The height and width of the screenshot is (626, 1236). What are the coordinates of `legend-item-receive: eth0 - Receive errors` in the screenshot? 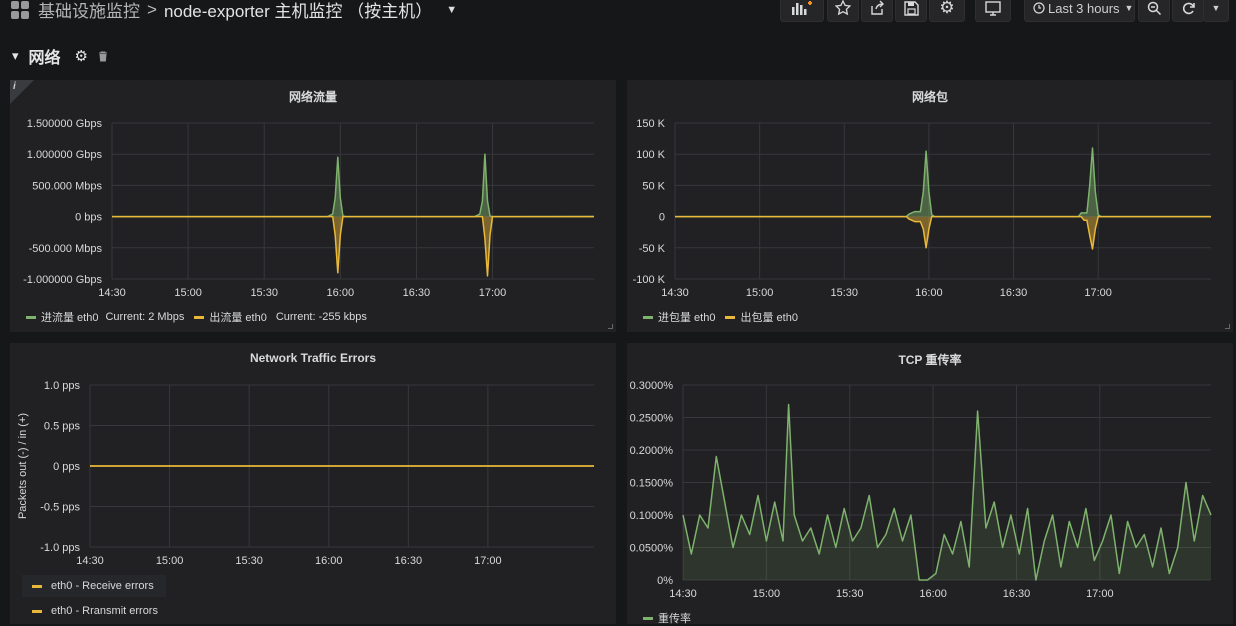 It's located at (94, 586).